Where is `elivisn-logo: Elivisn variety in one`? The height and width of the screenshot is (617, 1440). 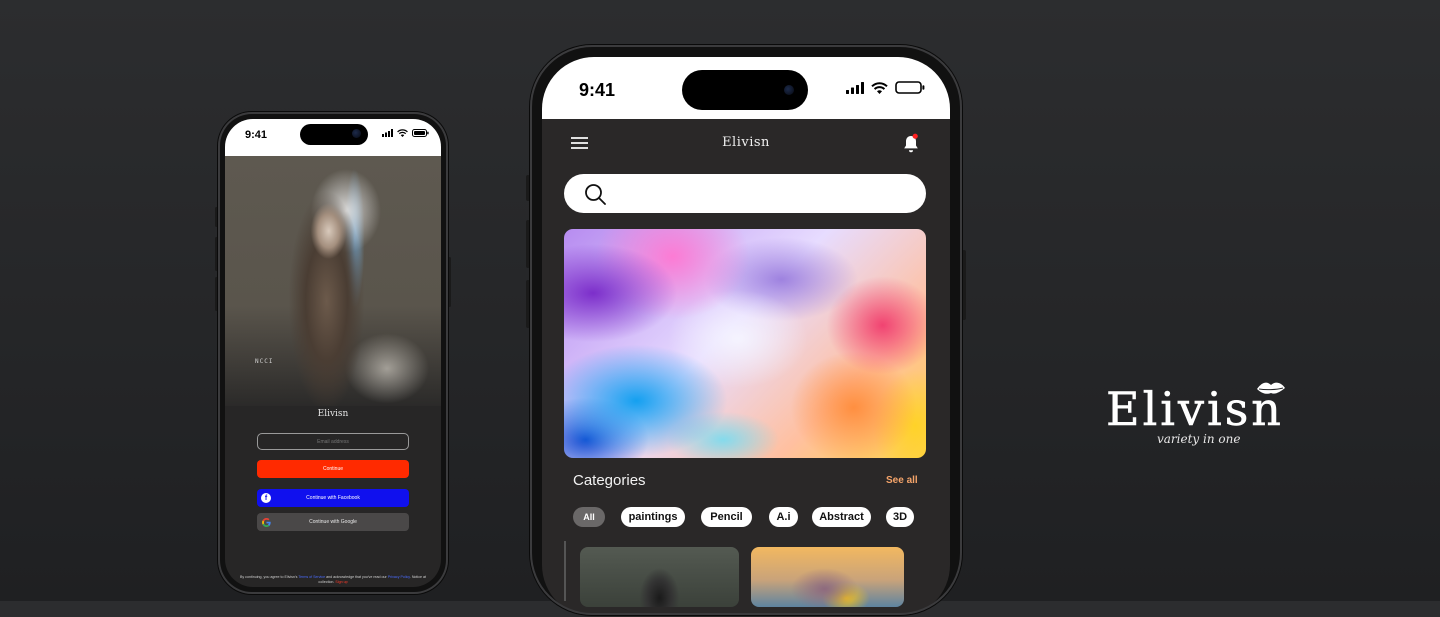
elivisn-logo: Elivisn variety in one is located at coordinates (1200, 418).